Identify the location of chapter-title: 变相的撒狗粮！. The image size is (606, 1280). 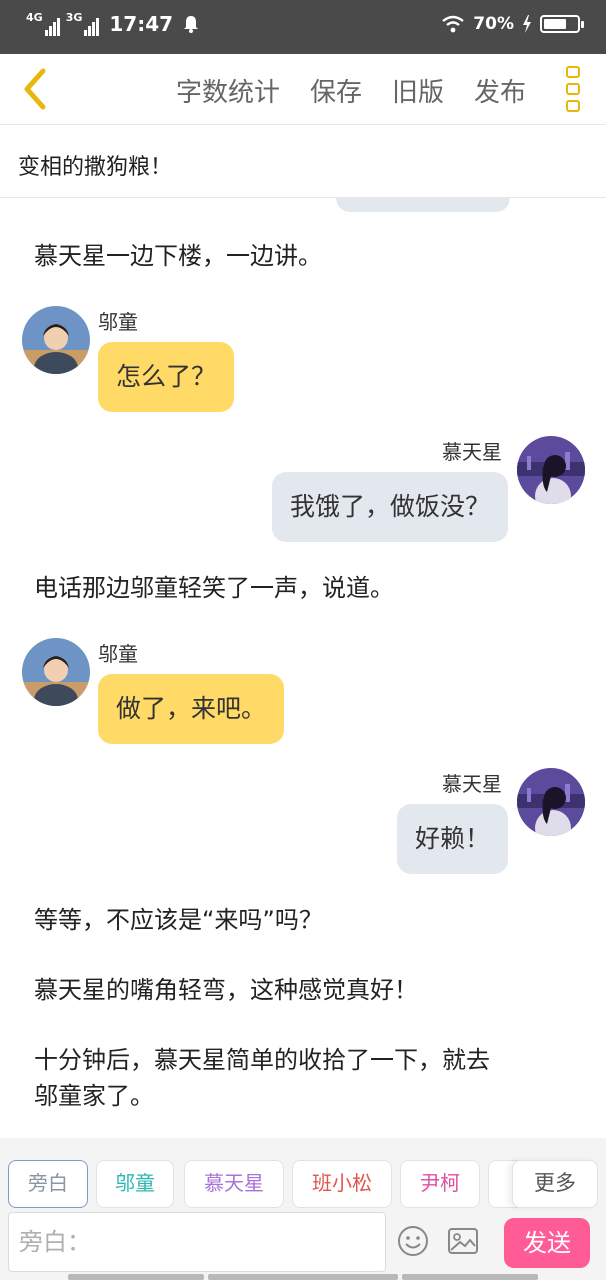
(95, 167).